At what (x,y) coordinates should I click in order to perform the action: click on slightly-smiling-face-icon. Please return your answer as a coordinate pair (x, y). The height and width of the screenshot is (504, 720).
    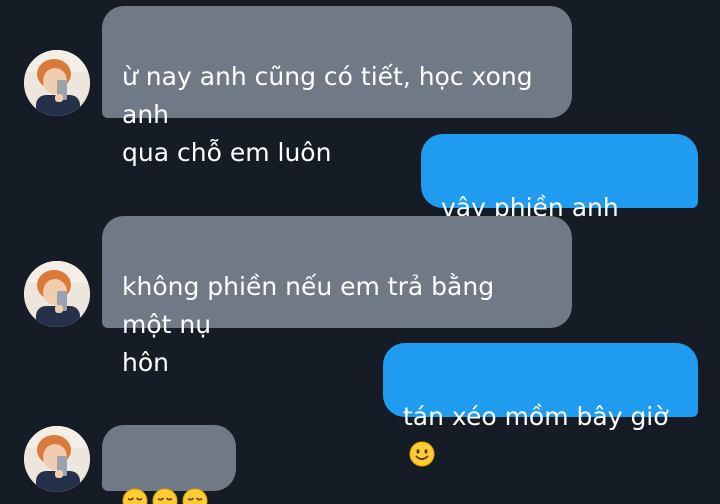
    Looking at the image, I should click on (422, 454).